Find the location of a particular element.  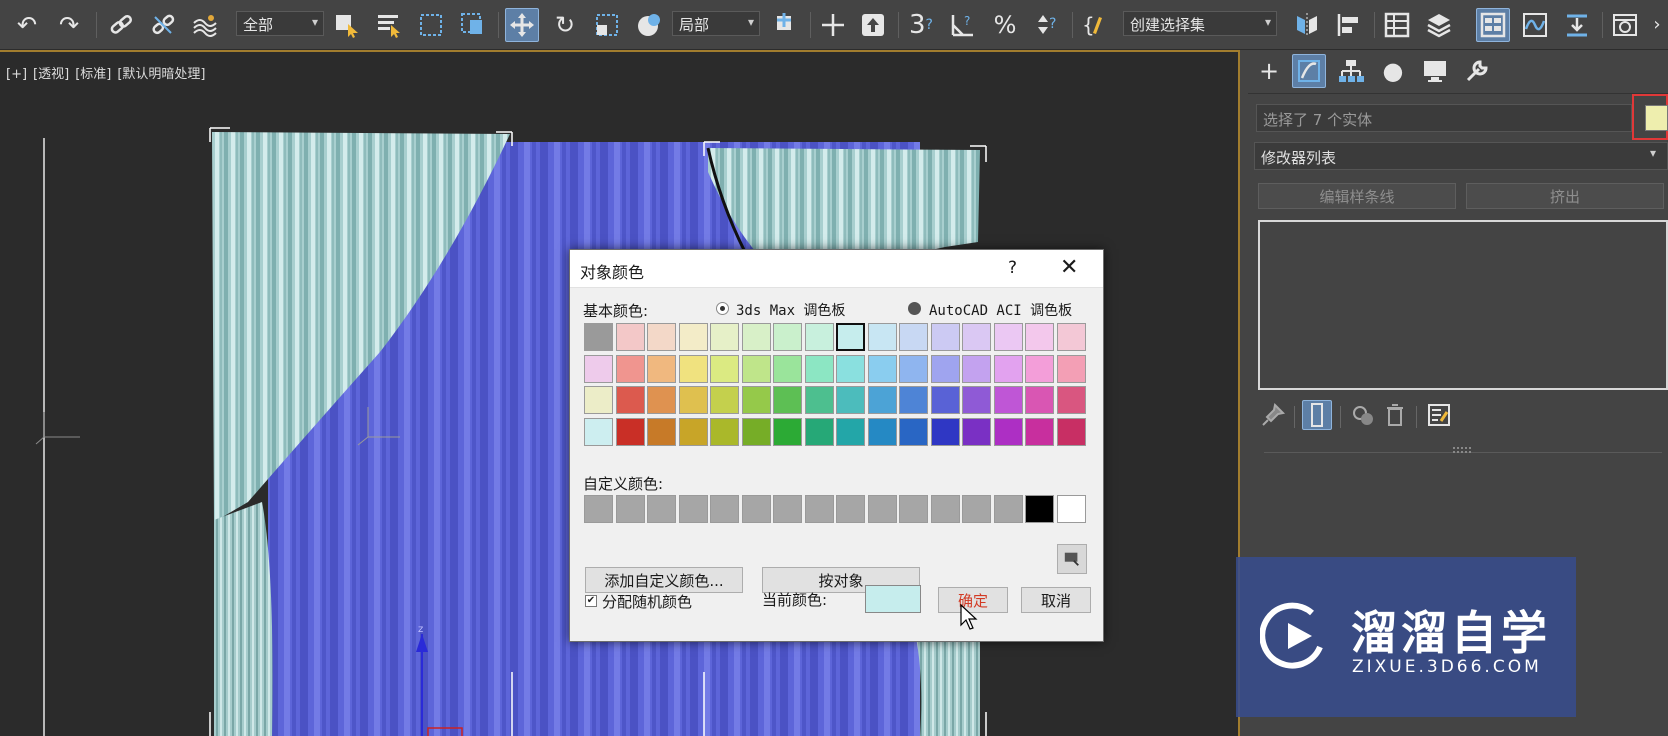

remove-modifier-icon is located at coordinates (1395, 415).